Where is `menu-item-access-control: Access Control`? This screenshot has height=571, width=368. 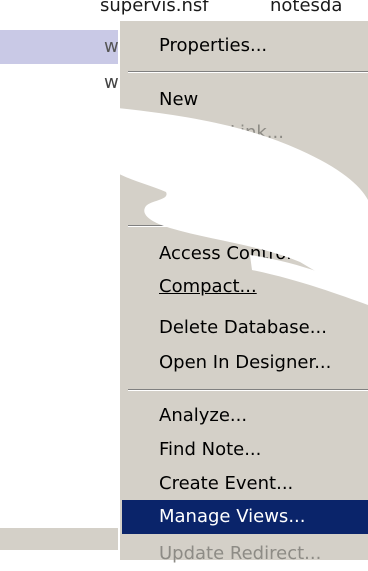 menu-item-access-control: Access Control is located at coordinates (245, 254).